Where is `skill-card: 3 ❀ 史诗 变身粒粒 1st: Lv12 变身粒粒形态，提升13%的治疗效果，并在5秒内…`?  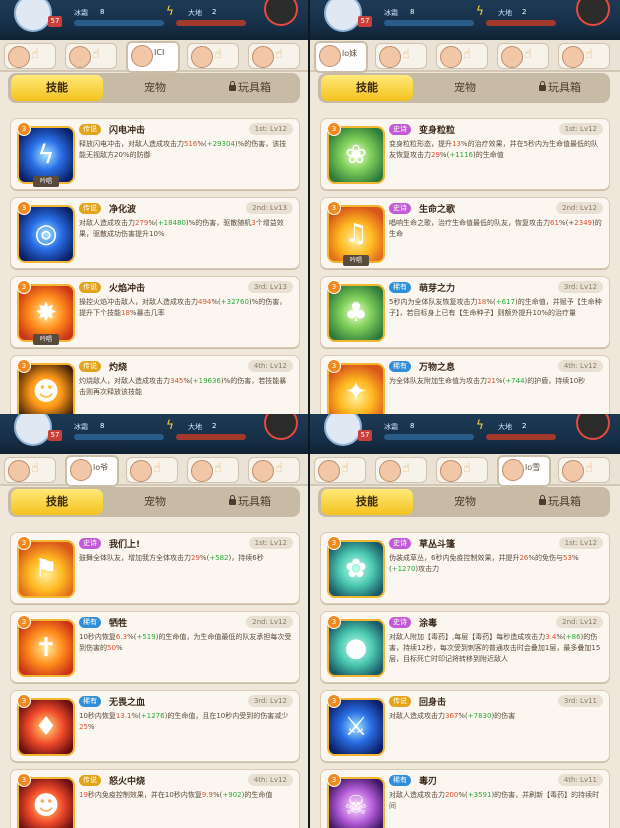 skill-card: 3 ❀ 史诗 变身粒粒 1st: Lv12 变身粒粒形态，提升13%的治疗效果，并在5秒内… is located at coordinates (465, 154).